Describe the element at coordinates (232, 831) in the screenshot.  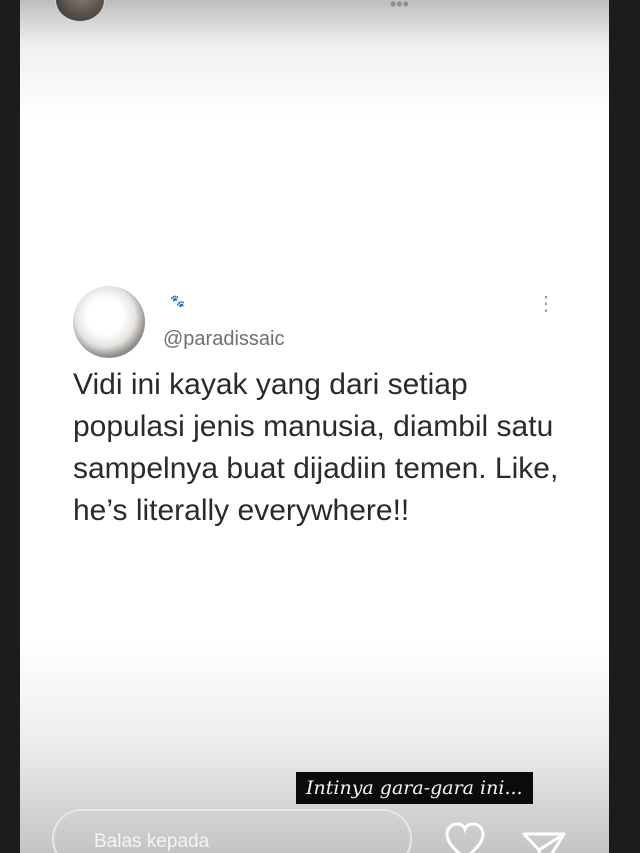
I see `reply-input: Balas kepada` at that location.